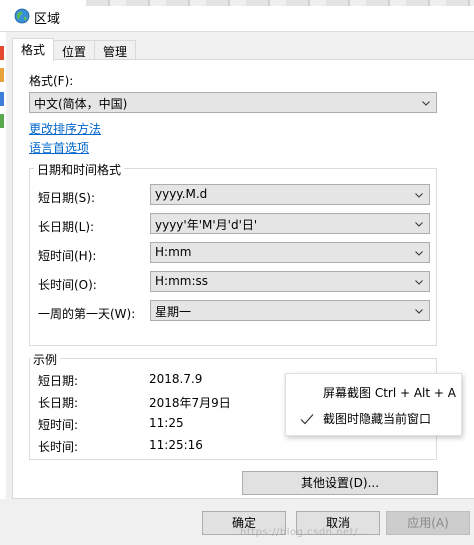 The image size is (474, 545). I want to click on globe-icon, so click(22, 16).